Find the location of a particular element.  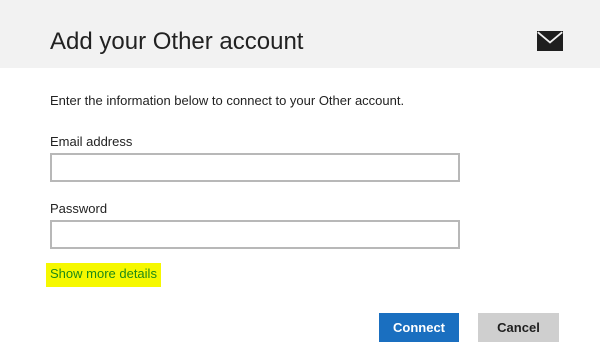

password-field is located at coordinates (255, 234).